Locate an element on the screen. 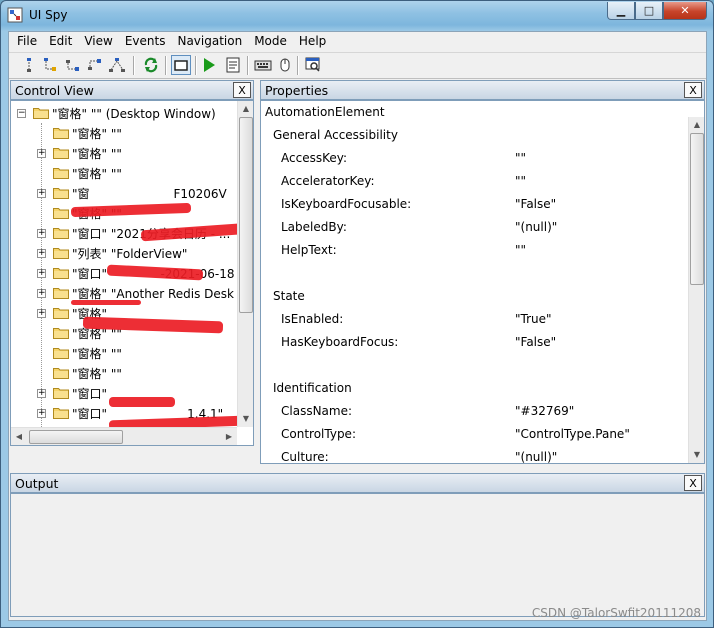 This screenshot has height=628, width=714. scope-icon is located at coordinates (29, 65).